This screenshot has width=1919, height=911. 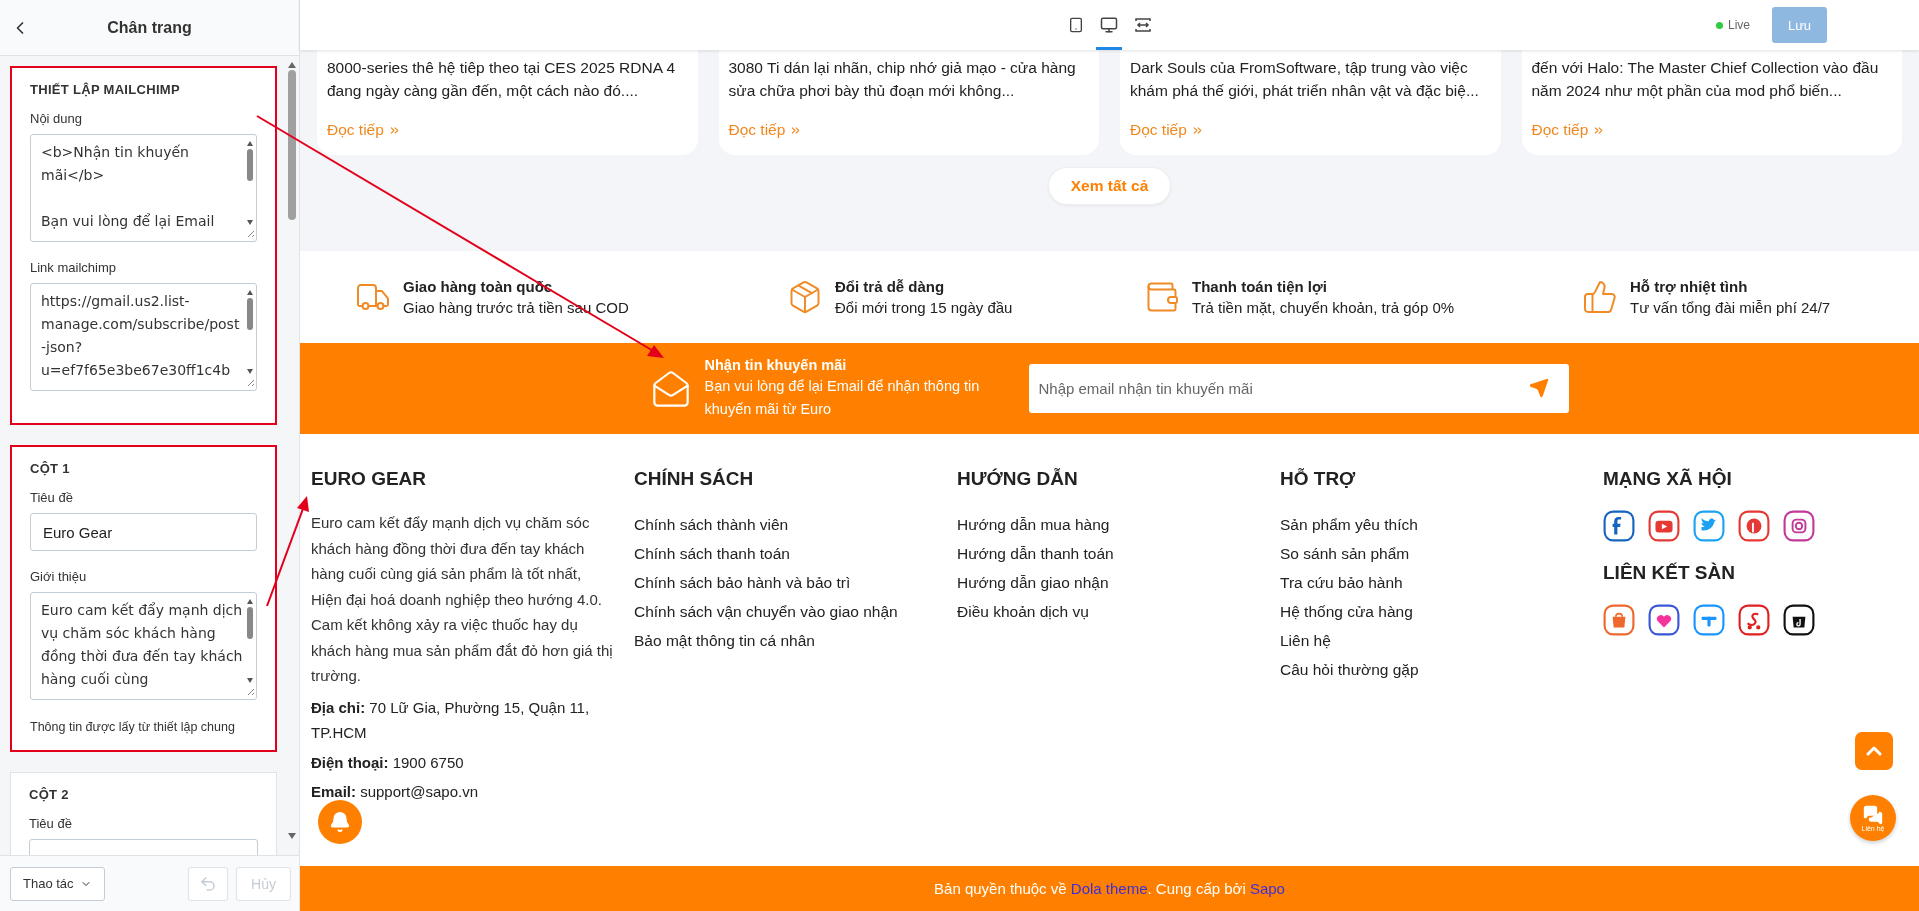 I want to click on footer-link: Chính sách vận chuyển vào giao nhận, so click(x=766, y=611).